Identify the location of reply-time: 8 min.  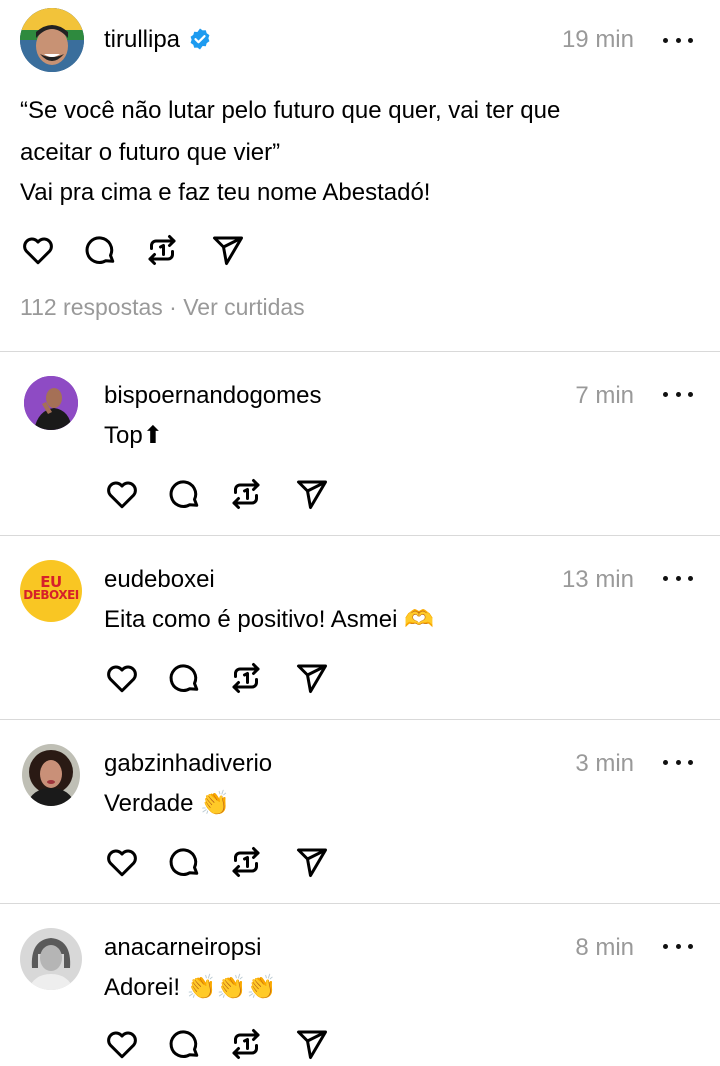
(604, 947).